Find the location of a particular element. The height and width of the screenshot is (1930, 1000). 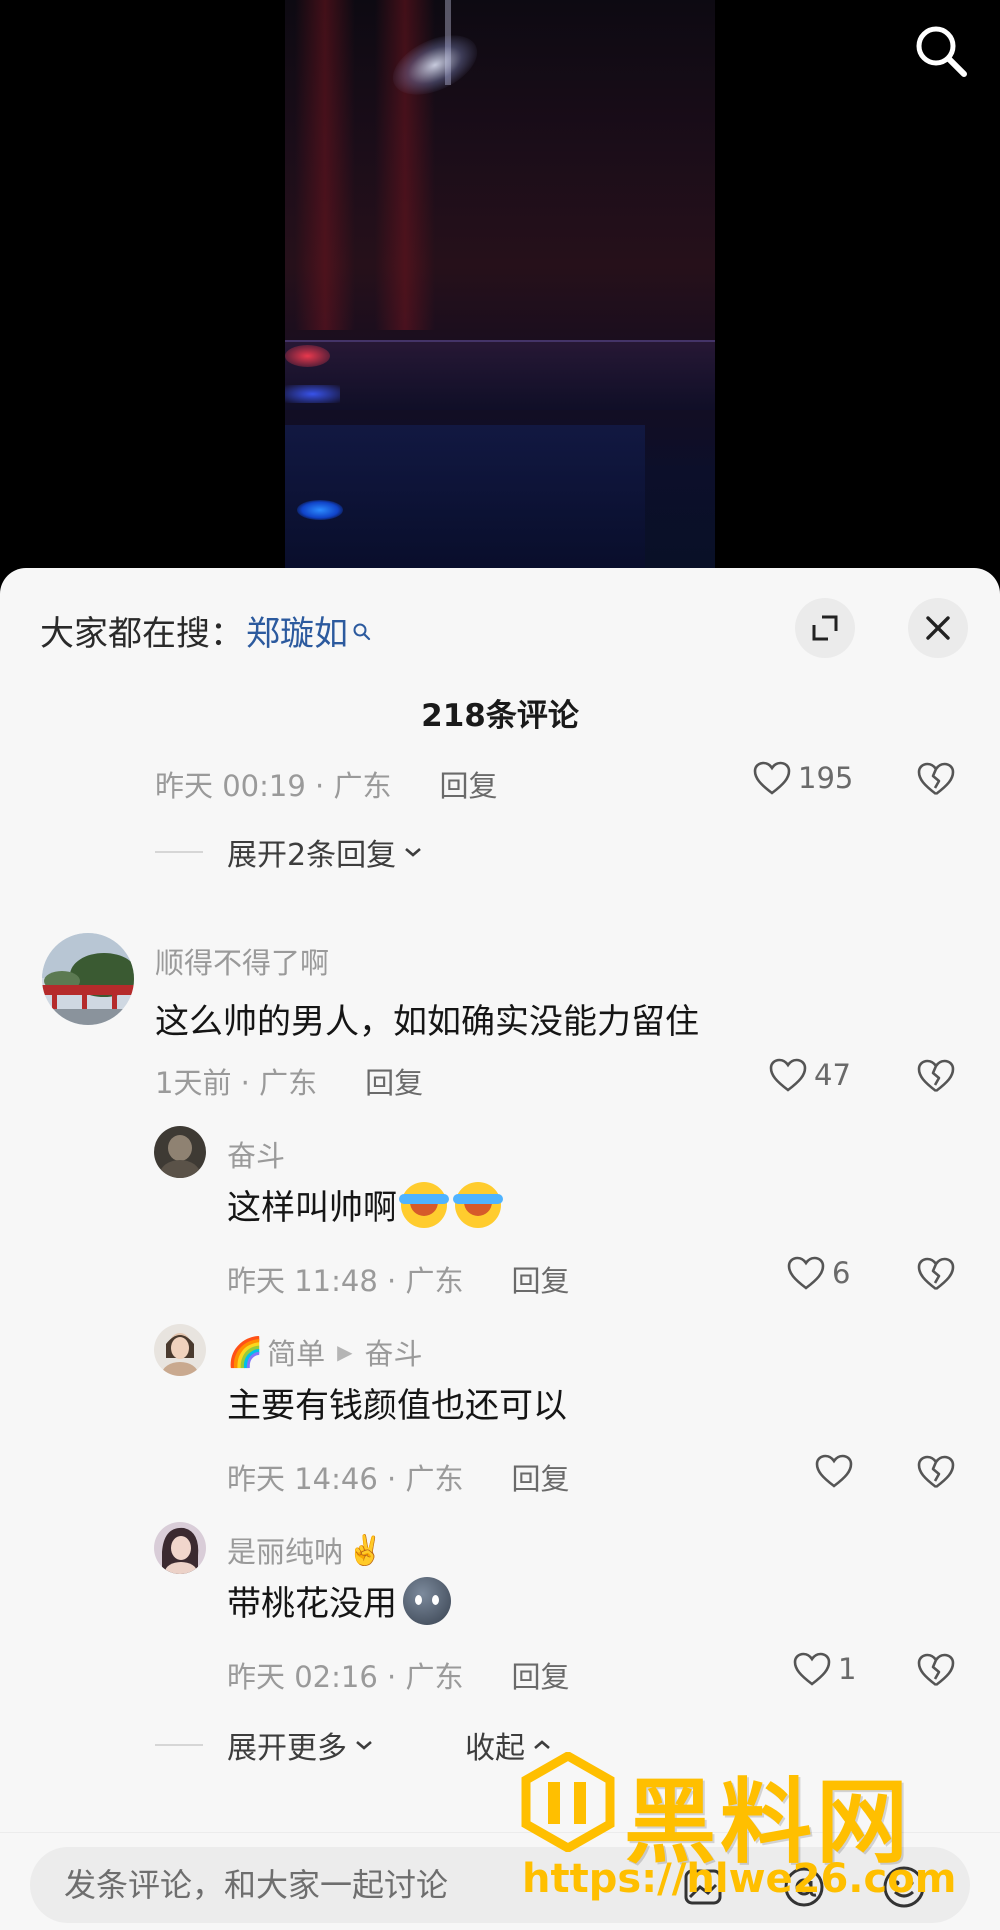

collapse-button: 收起 is located at coordinates (509, 1745).